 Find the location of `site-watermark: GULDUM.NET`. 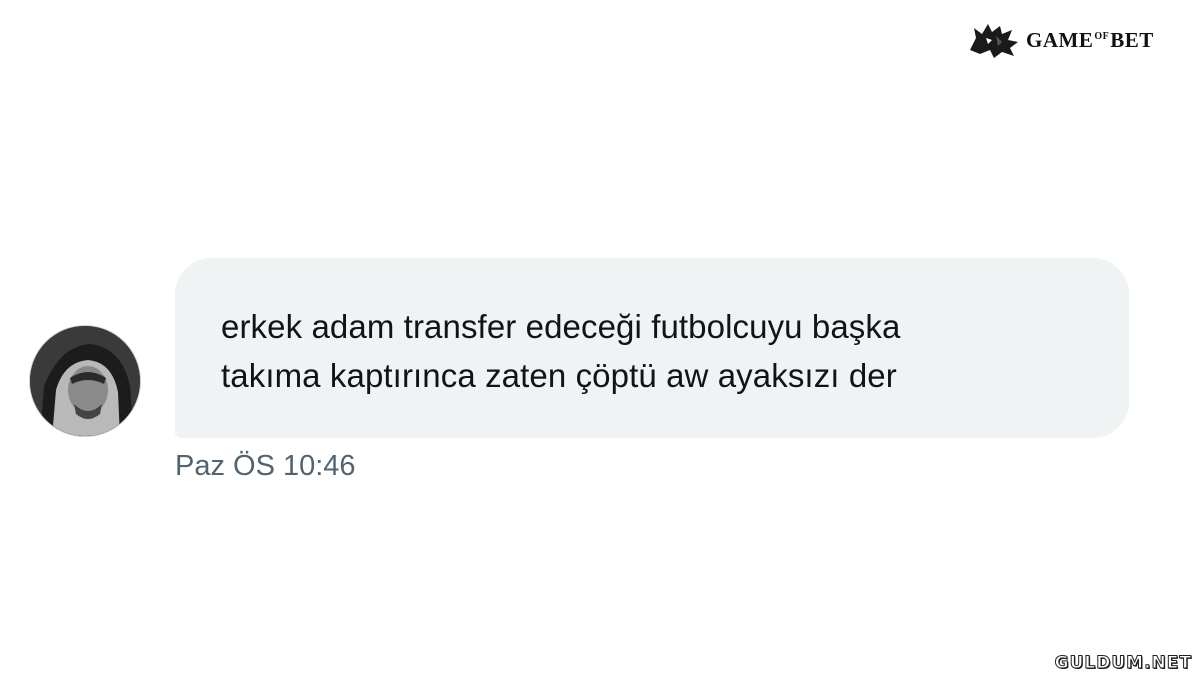

site-watermark: GULDUM.NET is located at coordinates (1123, 663).